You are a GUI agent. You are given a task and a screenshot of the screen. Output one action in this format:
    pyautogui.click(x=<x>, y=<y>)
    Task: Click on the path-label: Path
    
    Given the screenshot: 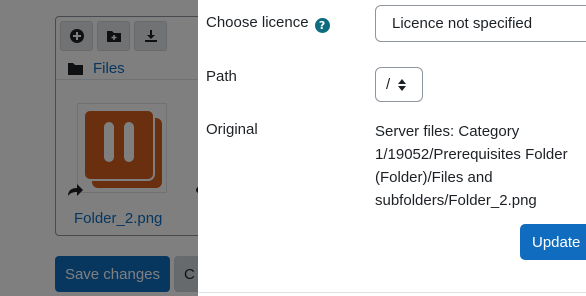 What is the action you would take?
    pyautogui.click(x=221, y=76)
    